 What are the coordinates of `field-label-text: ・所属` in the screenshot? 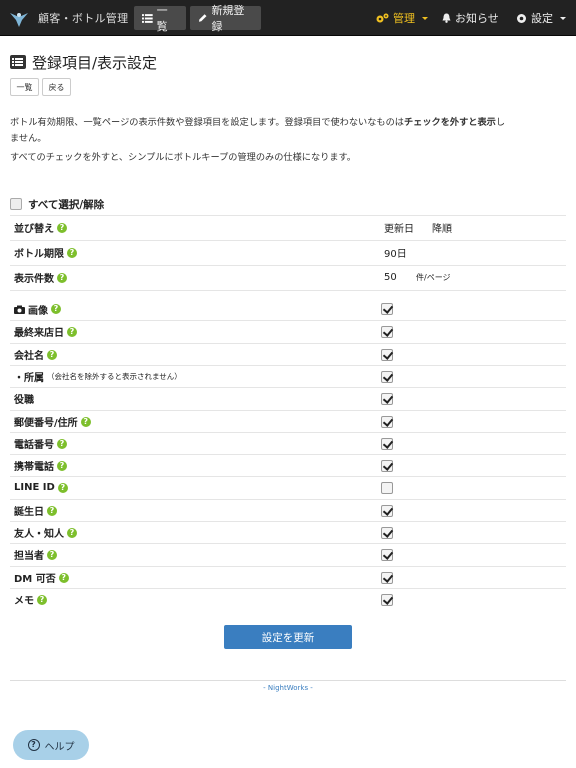 It's located at (29, 378).